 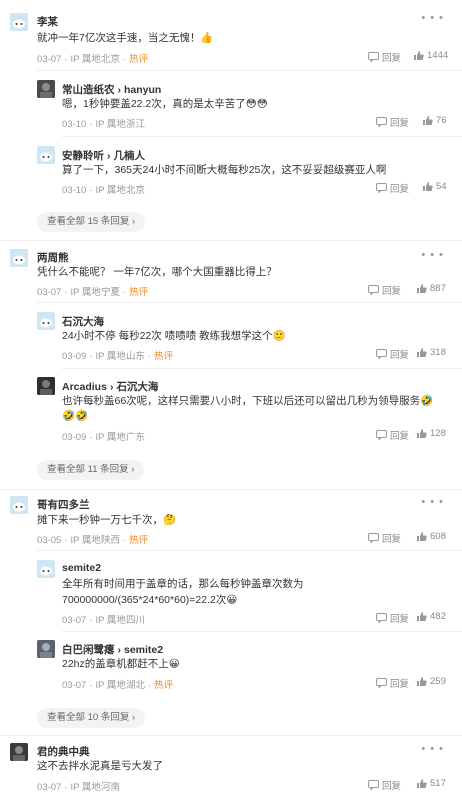 I want to click on reply-meta: 03-09 · IP 属地广东, so click(x=103, y=437).